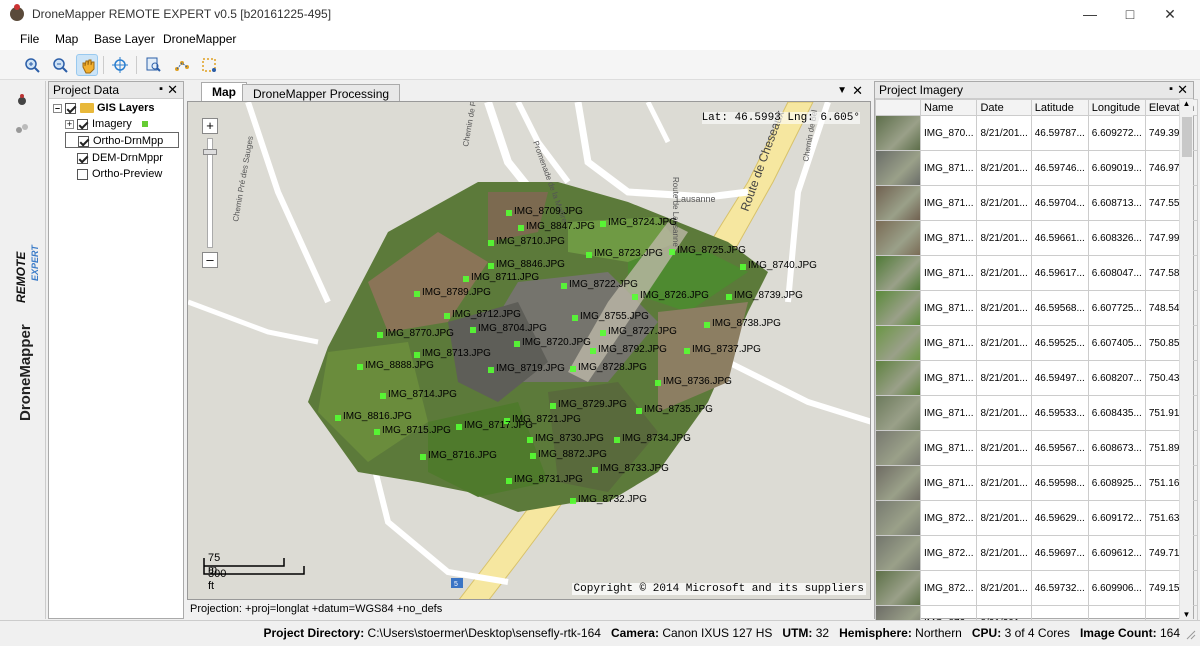 The image size is (1200, 646). Describe the element at coordinates (224, 92) in the screenshot. I see `tab-map: Map` at that location.